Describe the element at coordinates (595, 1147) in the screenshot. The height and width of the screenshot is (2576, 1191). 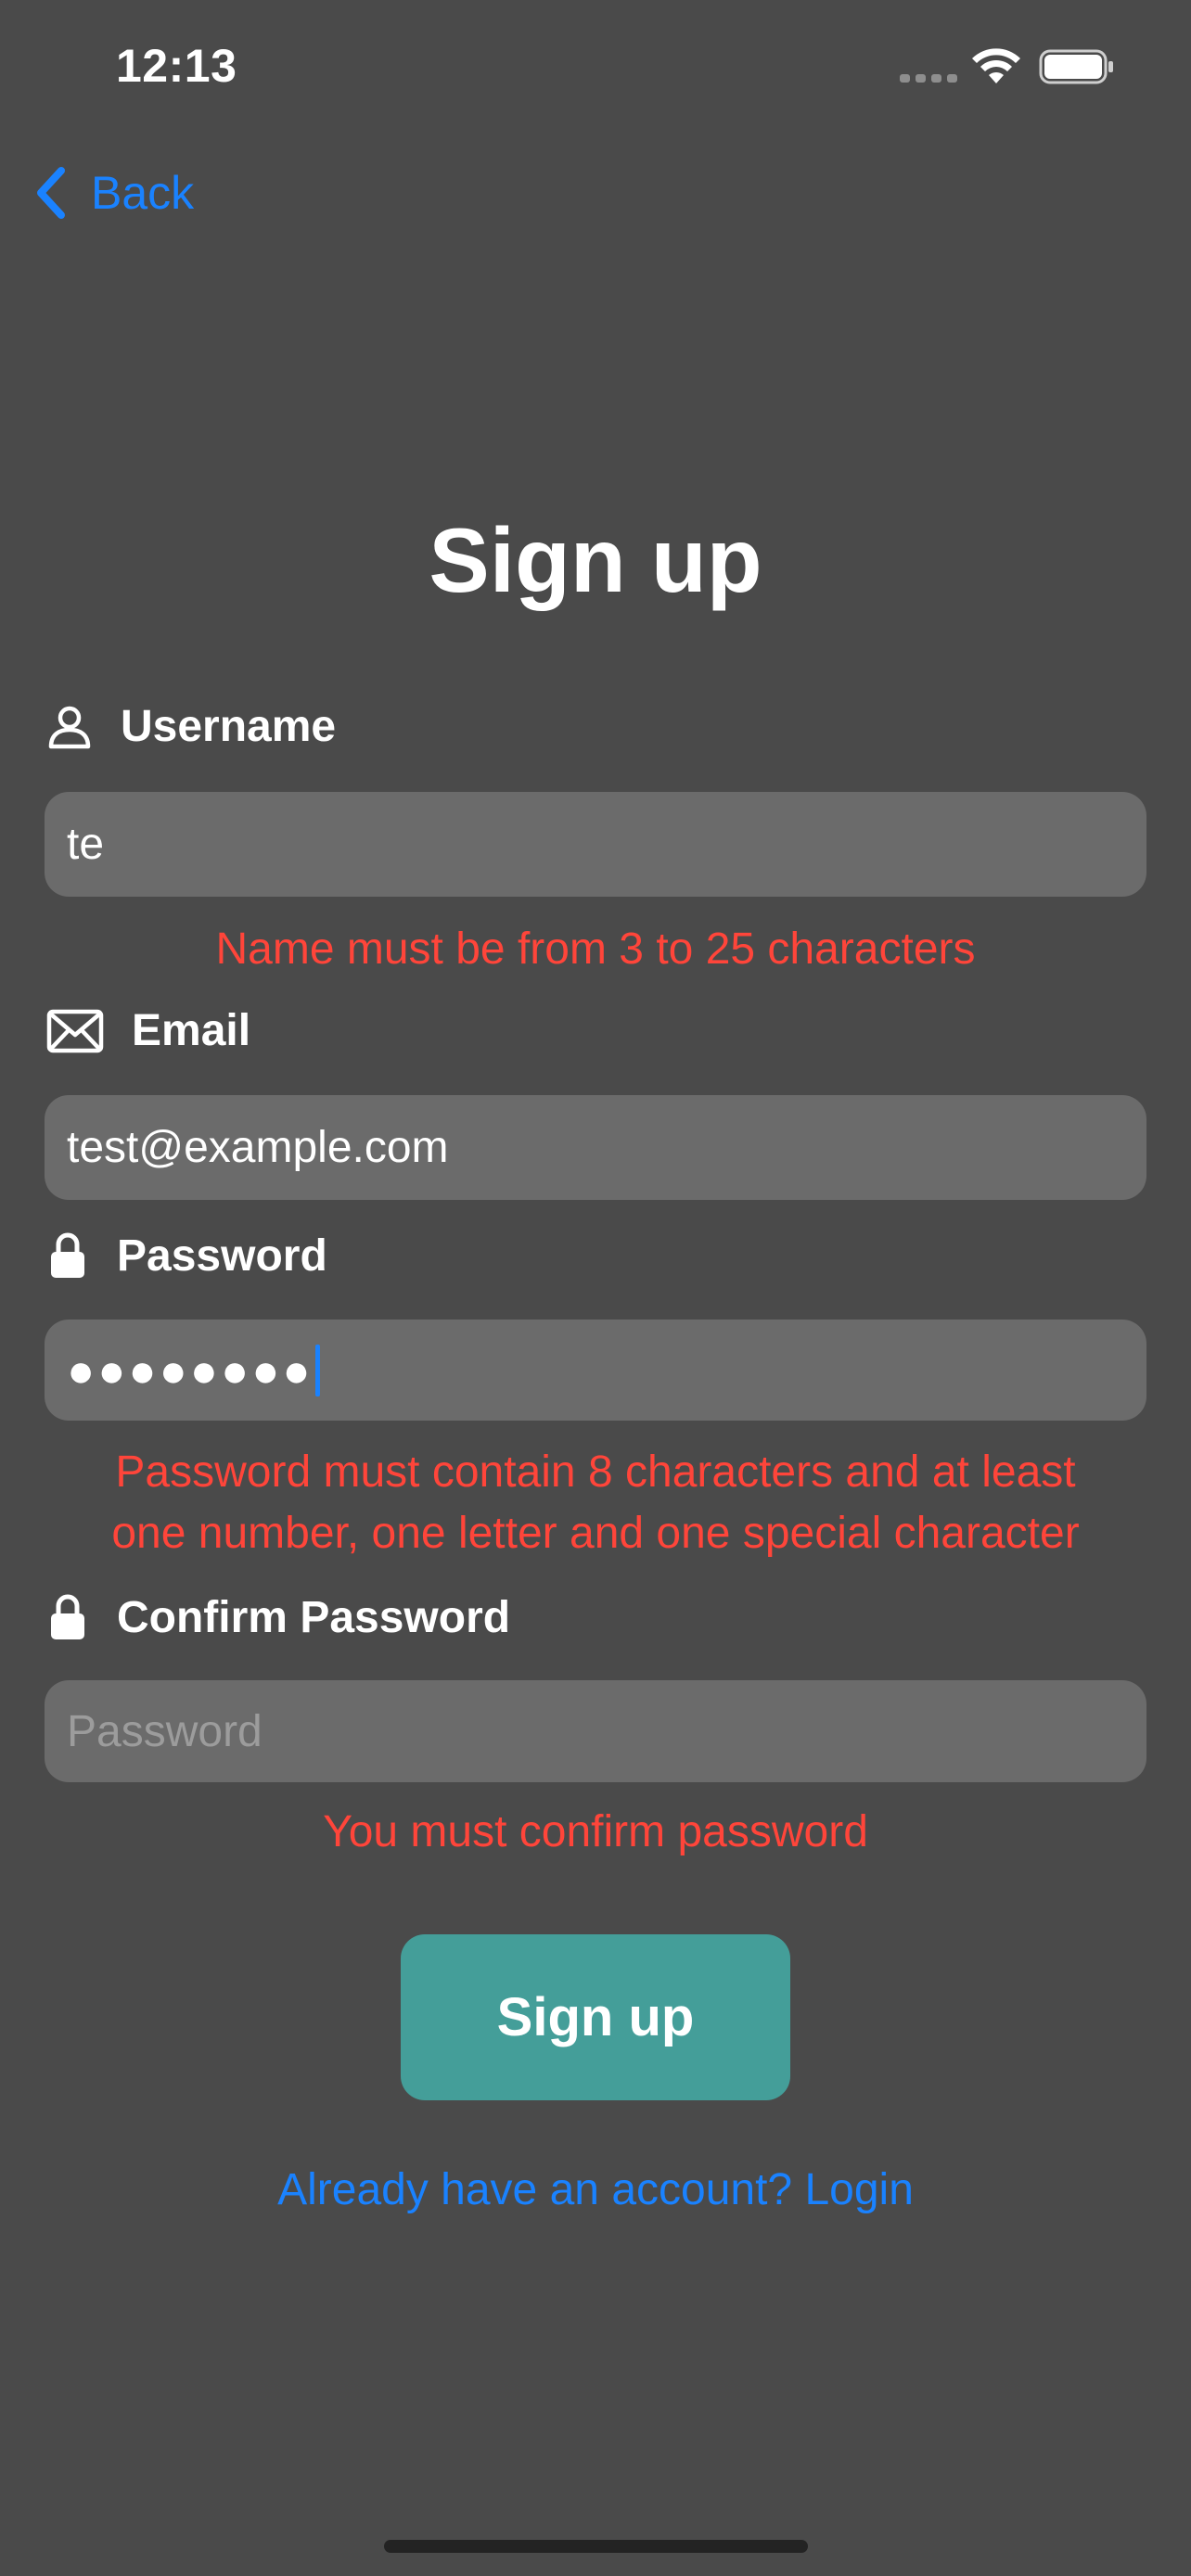
I see `email-input: test@example.com` at that location.